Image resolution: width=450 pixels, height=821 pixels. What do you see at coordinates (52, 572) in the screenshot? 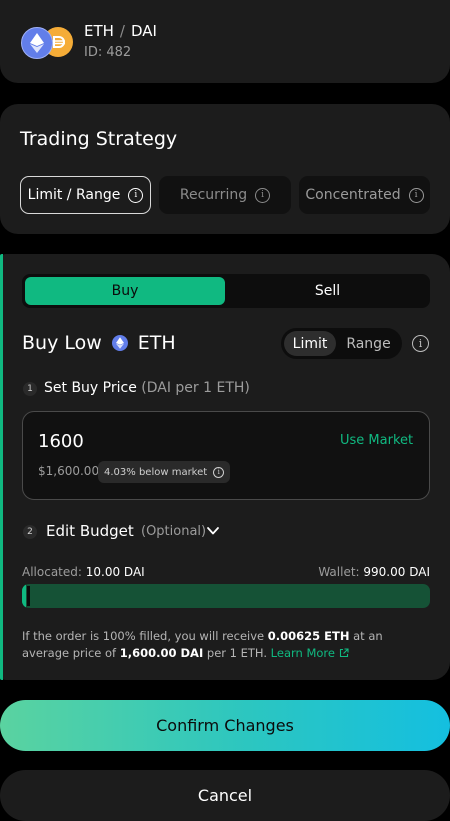
I see `allocated-caption: Allocated:` at bounding box center [52, 572].